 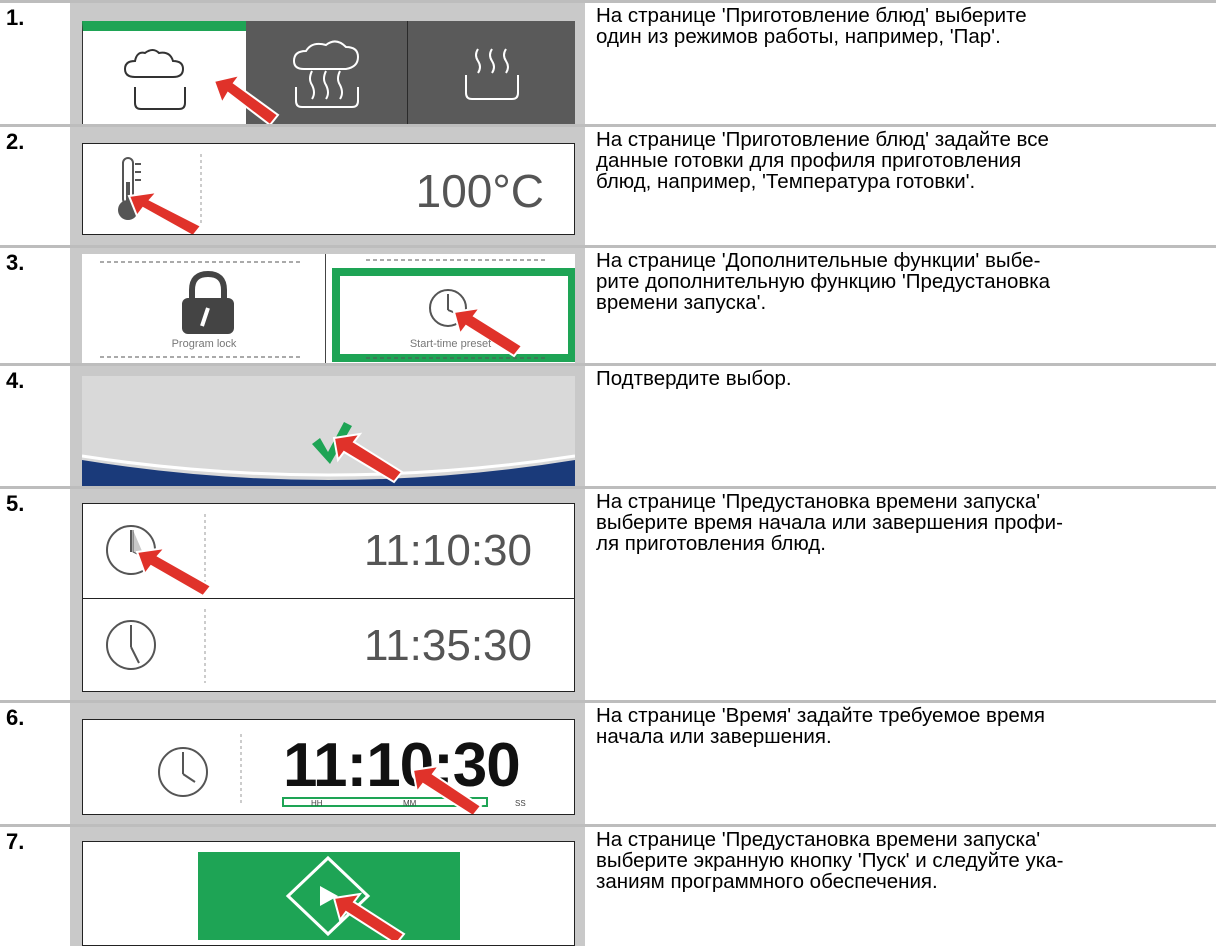 What do you see at coordinates (447, 550) in the screenshot?
I see `start-time-value: 11:10:30` at bounding box center [447, 550].